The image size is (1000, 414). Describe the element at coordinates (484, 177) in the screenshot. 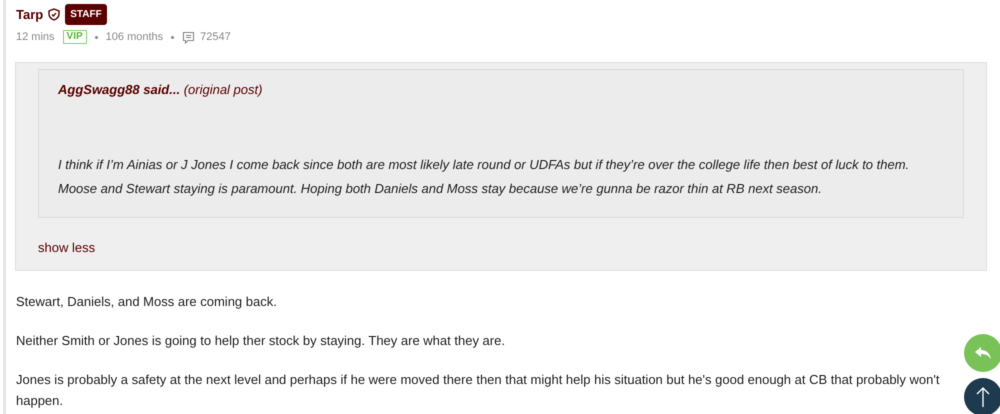

I see `quote-text: I think if I’m Ainias or J Jones I come back since both are most likely late round or UDFAs but if they’re over the college life then best of luck to them. Moose and Stewart staying is paramount. Hoping both Daniels and Moss stay because we’re gunna be razor thin at RB next season.` at that location.